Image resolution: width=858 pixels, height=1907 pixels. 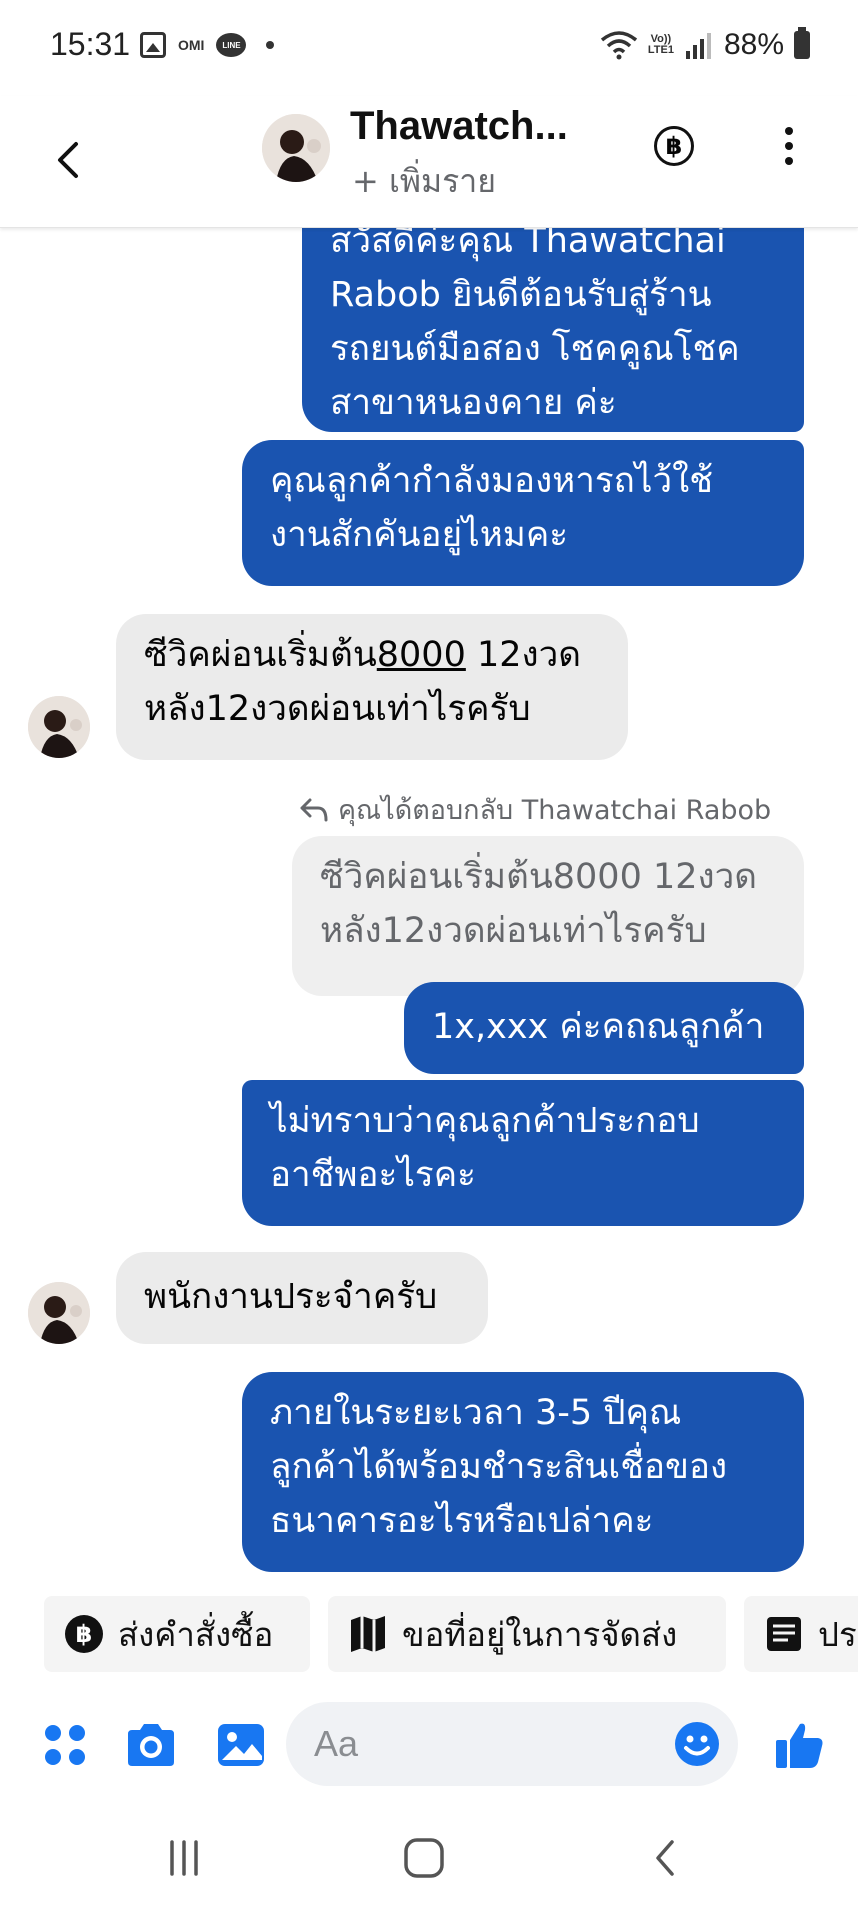 I want to click on nav-back-icon, so click(x=665, y=1858).